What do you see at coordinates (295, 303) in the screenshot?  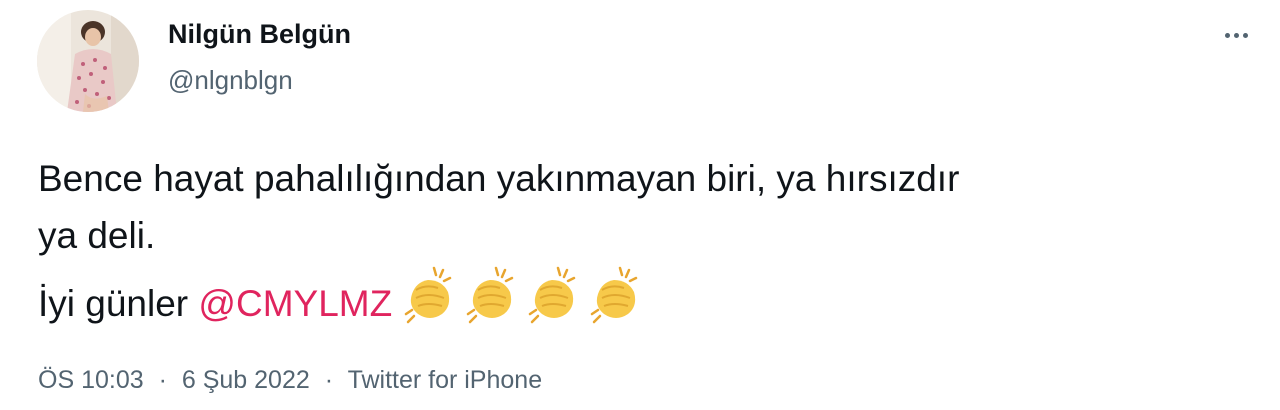 I see `mention-link: @CMYLMZ` at bounding box center [295, 303].